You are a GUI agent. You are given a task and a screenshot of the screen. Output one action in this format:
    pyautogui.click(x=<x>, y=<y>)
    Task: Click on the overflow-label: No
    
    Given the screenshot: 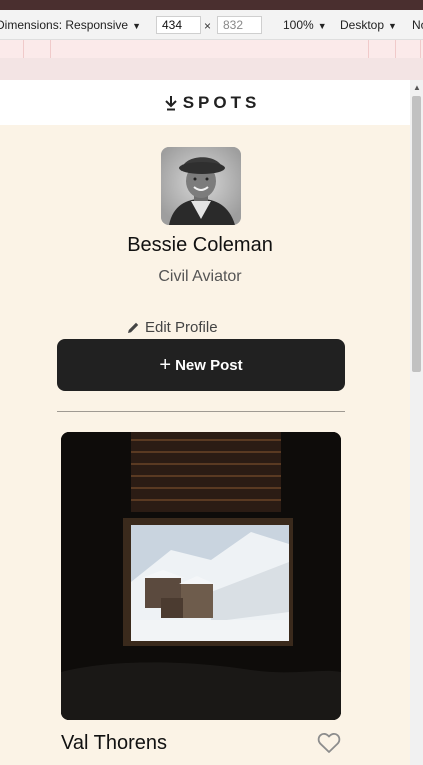 What is the action you would take?
    pyautogui.click(x=417, y=25)
    